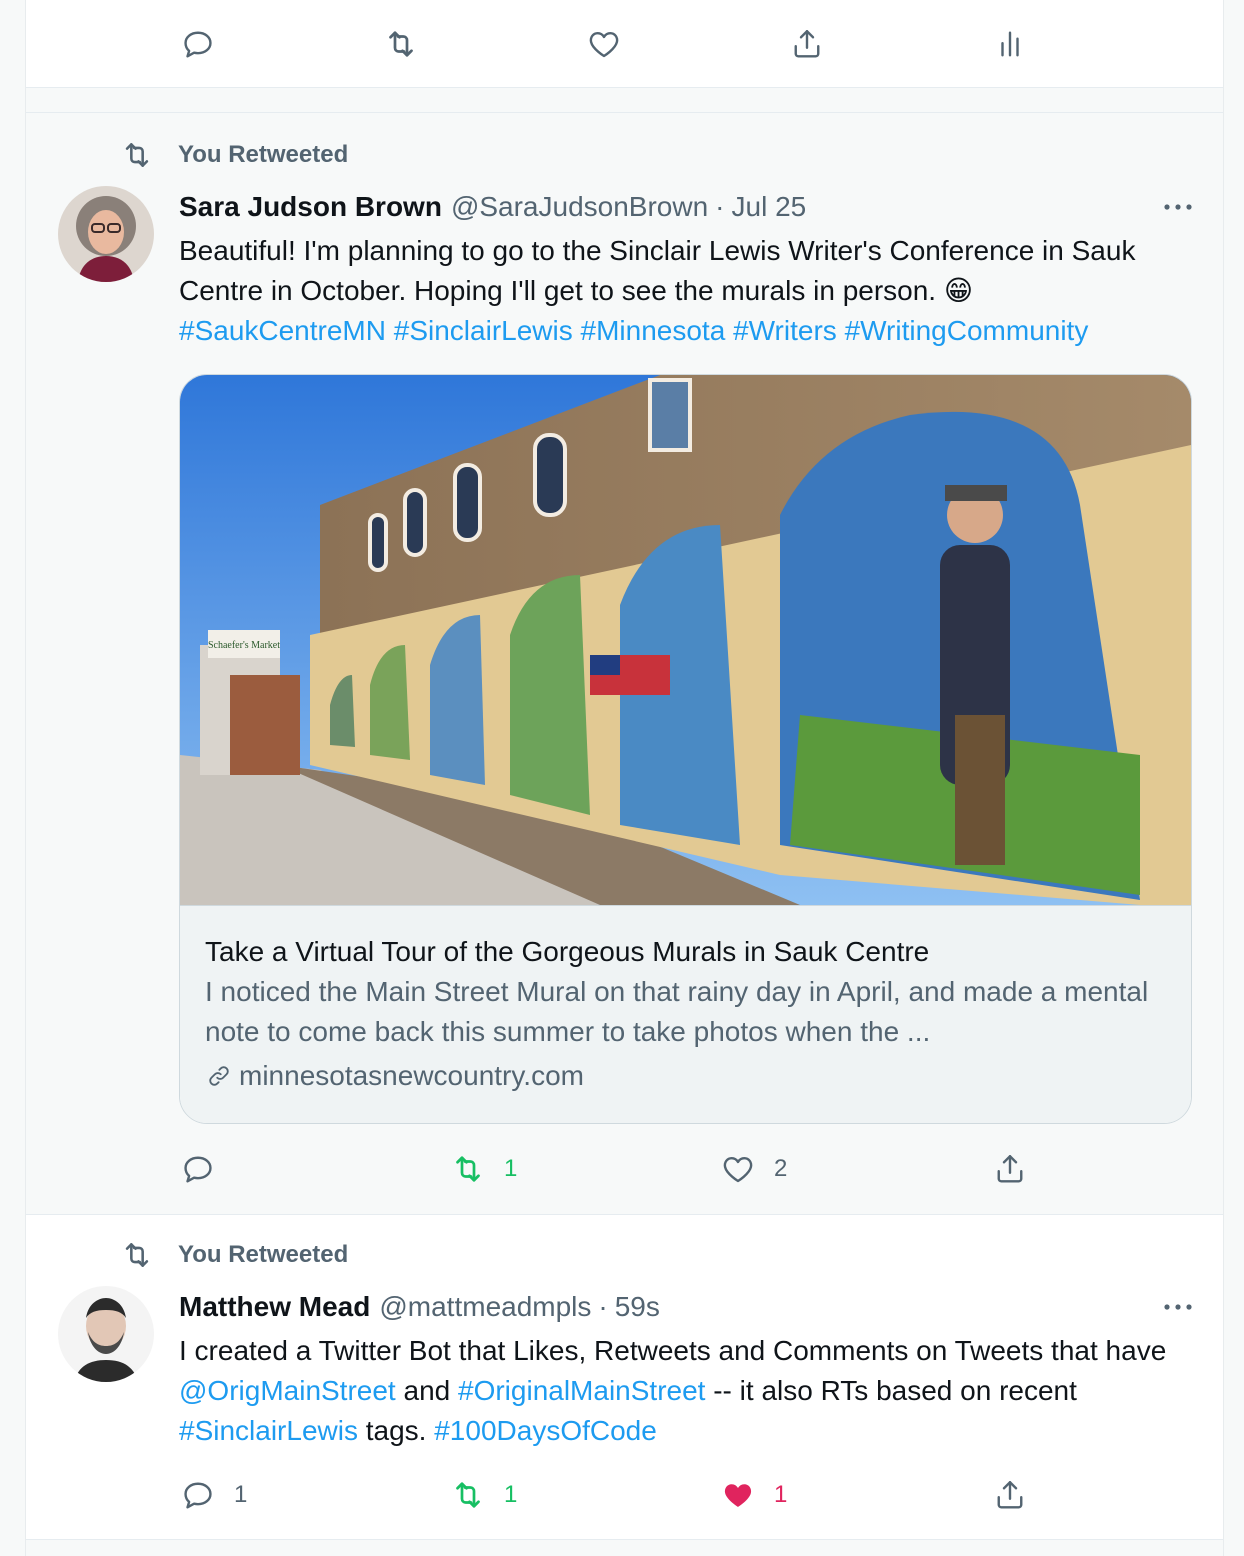 Image resolution: width=1244 pixels, height=1556 pixels. Describe the element at coordinates (282, 330) in the screenshot. I see `hashtag-link: #SaukCentreMN` at that location.